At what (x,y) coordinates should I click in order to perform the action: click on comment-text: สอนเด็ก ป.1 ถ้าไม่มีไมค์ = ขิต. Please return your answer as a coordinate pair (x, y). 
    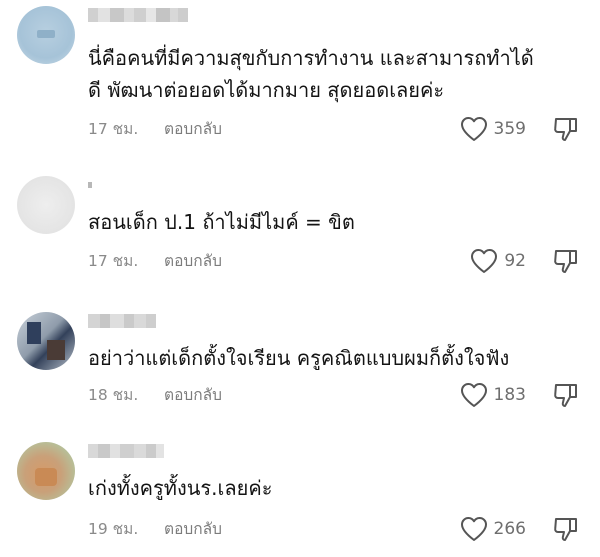
    Looking at the image, I should click on (338, 222).